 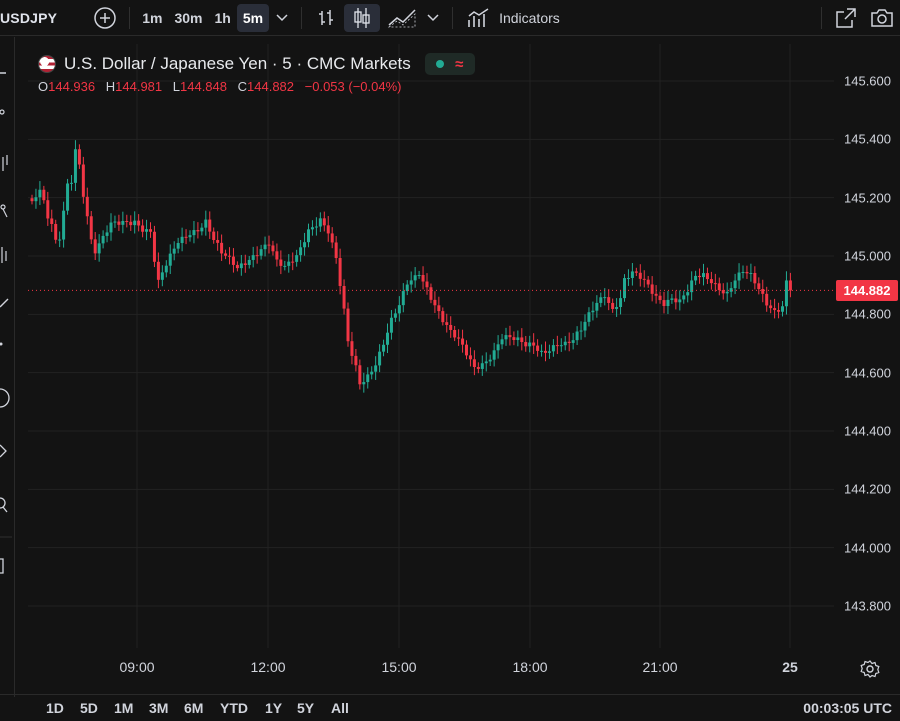 I want to click on range-5y-button: 5Y, so click(x=305, y=708).